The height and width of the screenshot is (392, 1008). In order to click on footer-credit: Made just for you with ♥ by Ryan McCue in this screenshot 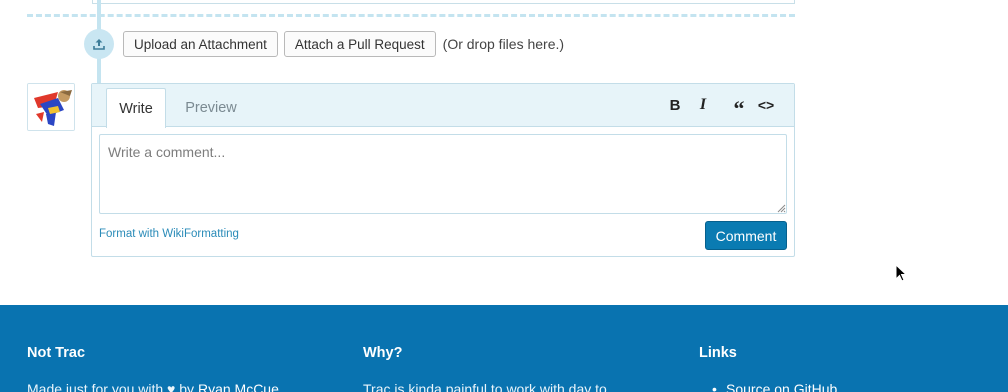, I will do `click(153, 386)`.